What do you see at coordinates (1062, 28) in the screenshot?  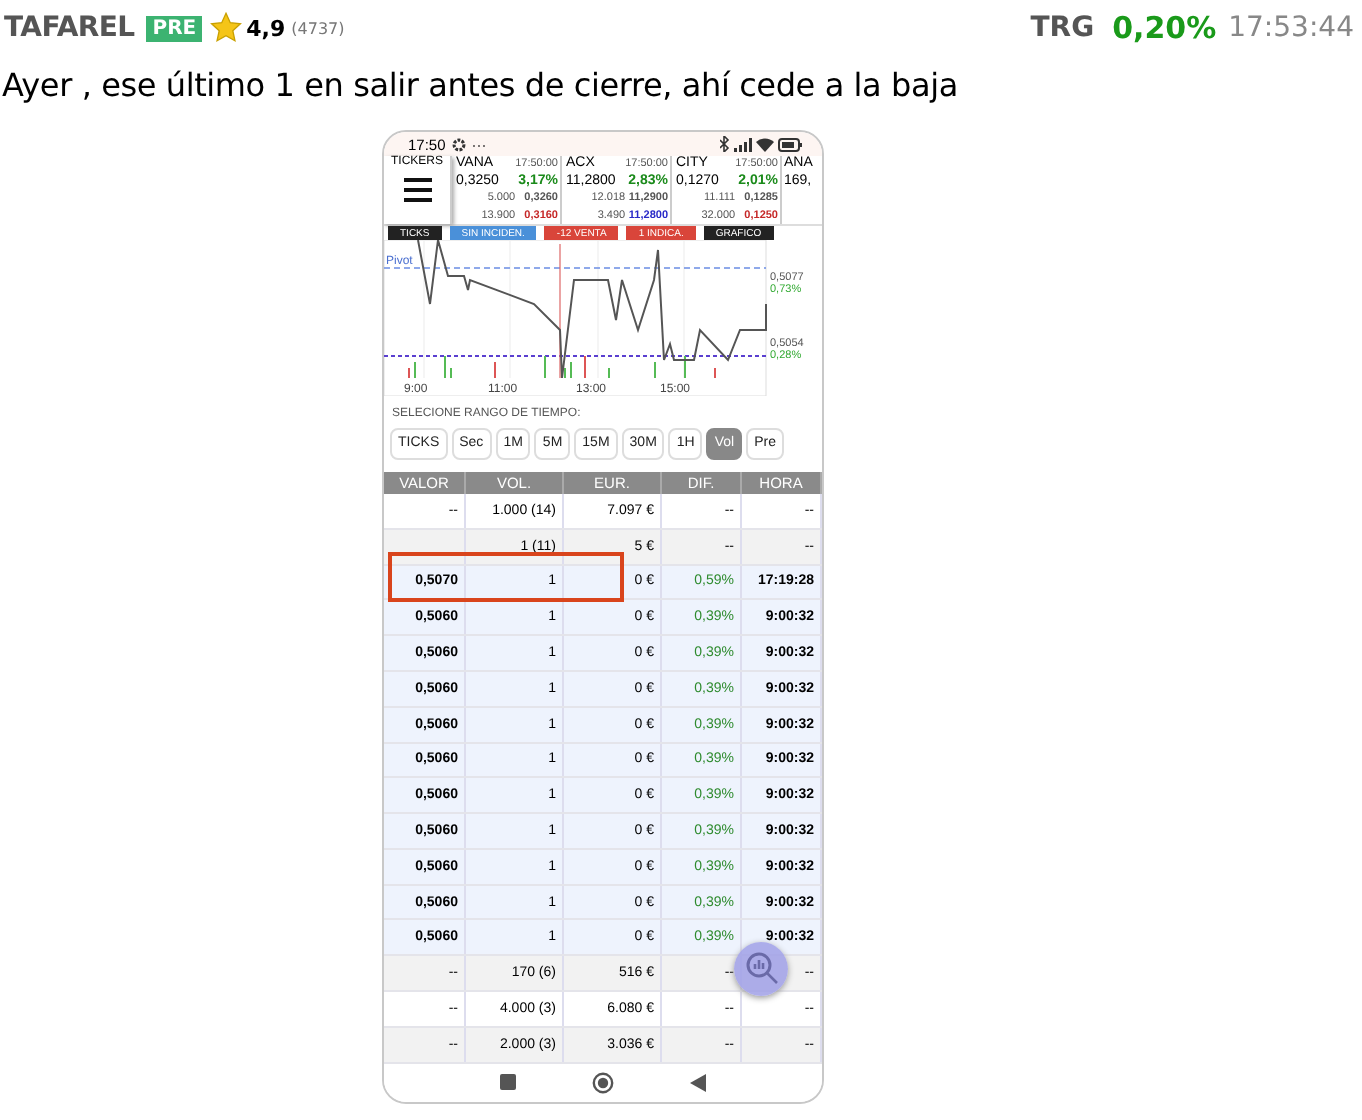 I see `ticker-symbol: TRG` at bounding box center [1062, 28].